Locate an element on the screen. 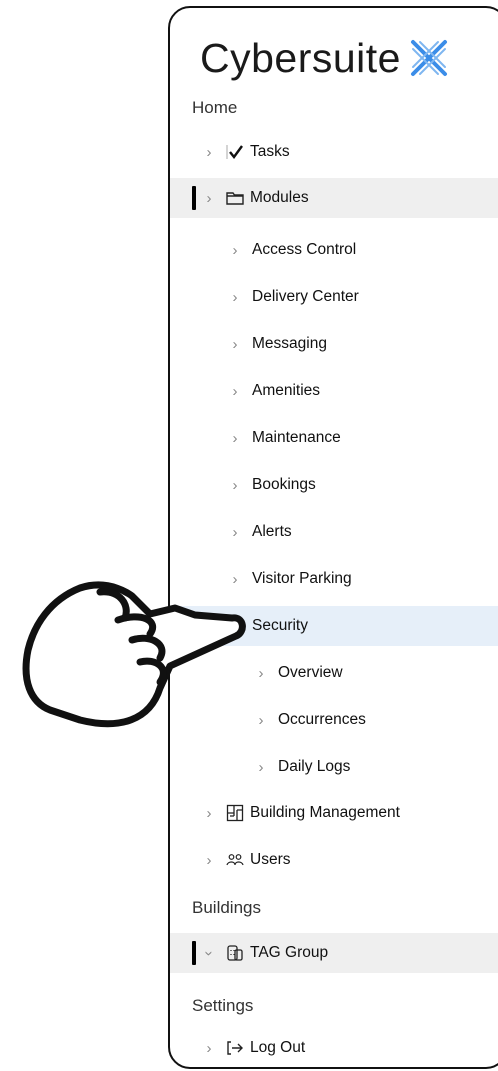  sidebar-item-tasks: › Tasks is located at coordinates (334, 152).